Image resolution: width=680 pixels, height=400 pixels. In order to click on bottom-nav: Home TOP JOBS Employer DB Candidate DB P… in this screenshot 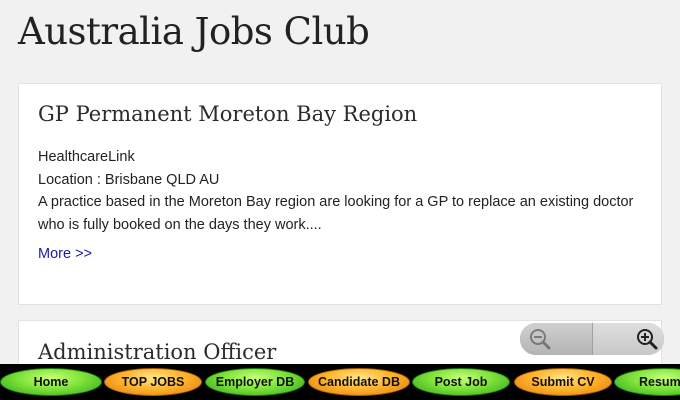, I will do `click(340, 382)`.